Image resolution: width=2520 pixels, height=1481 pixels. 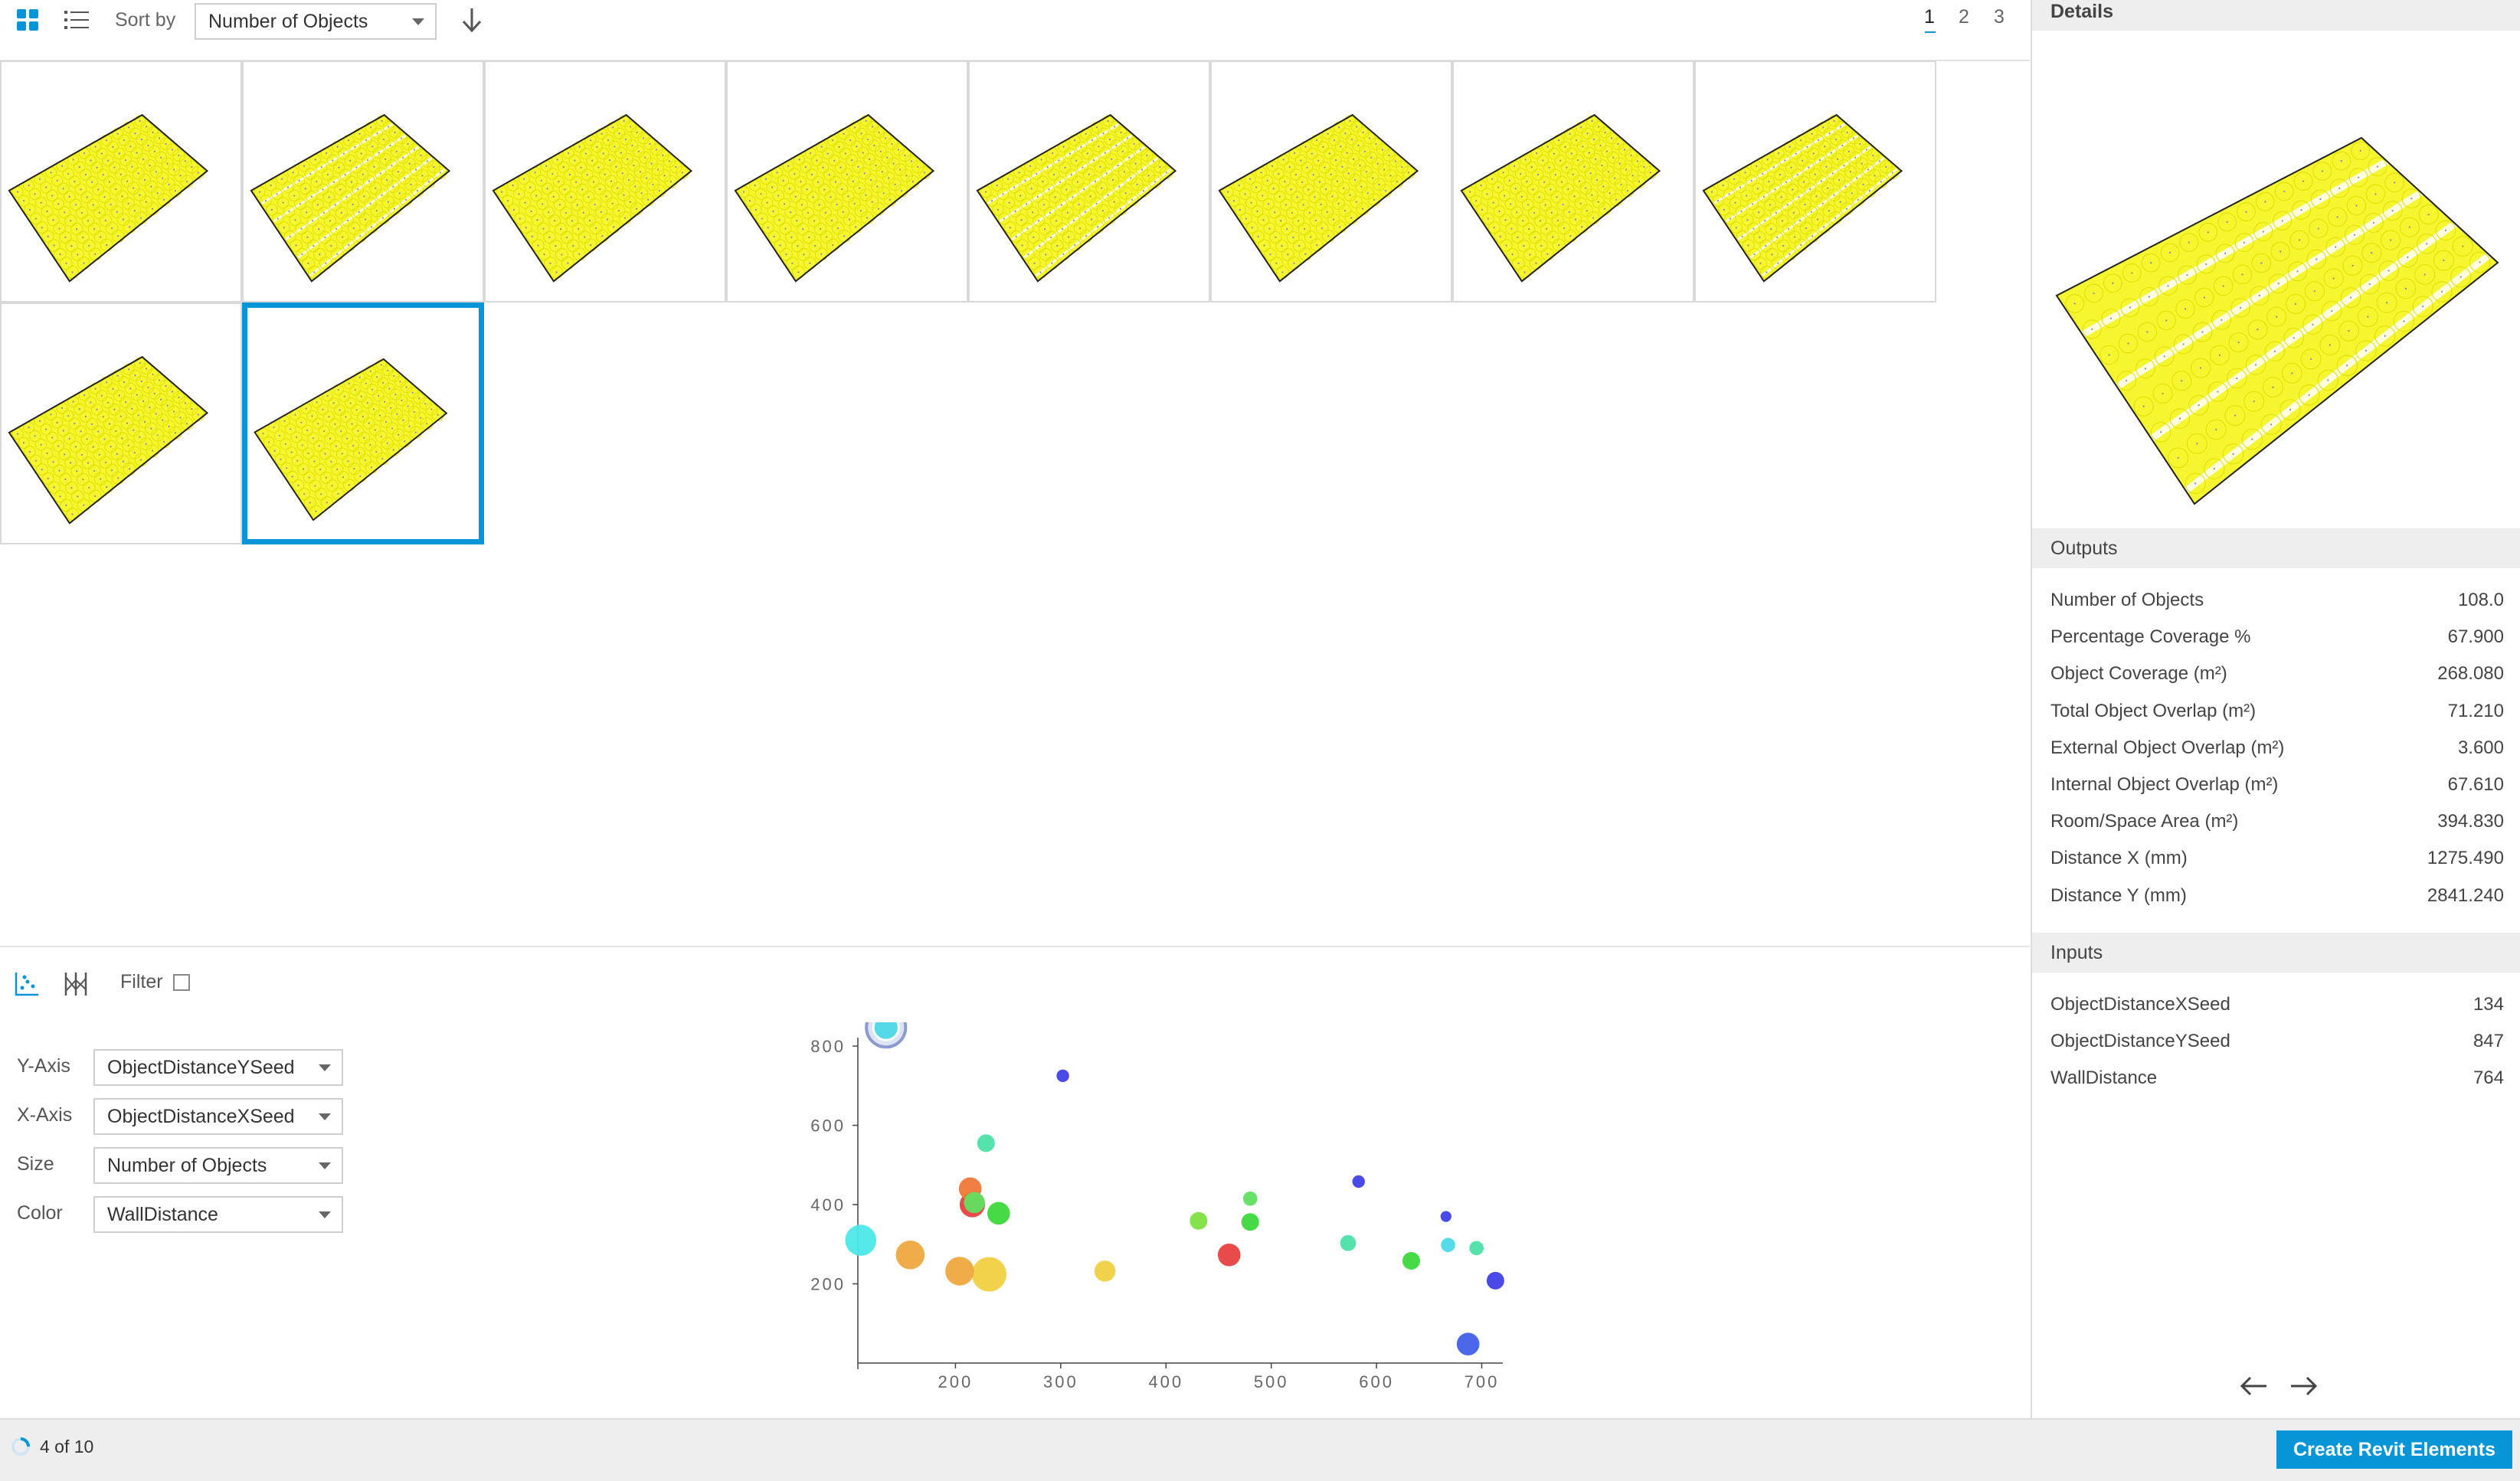 What do you see at coordinates (187, 1165) in the screenshot?
I see `size-value: Number of Objects` at bounding box center [187, 1165].